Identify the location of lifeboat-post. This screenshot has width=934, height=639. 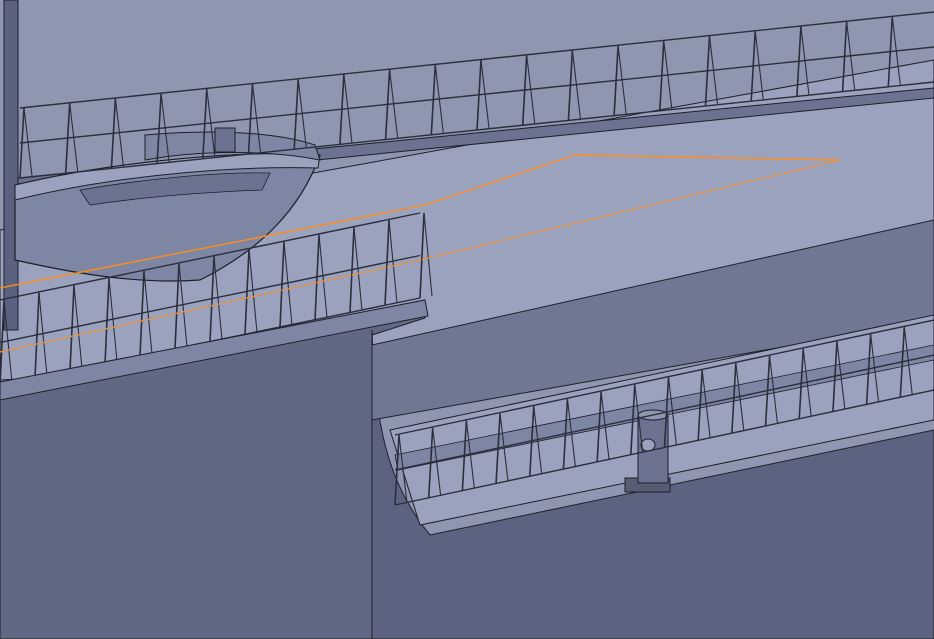
(225, 140).